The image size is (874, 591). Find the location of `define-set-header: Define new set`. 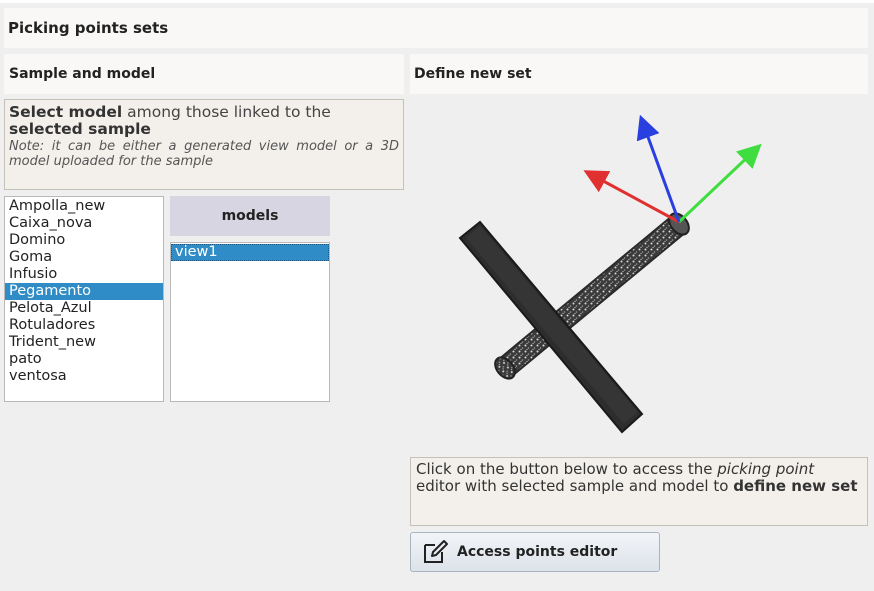

define-set-header: Define new set is located at coordinates (639, 74).